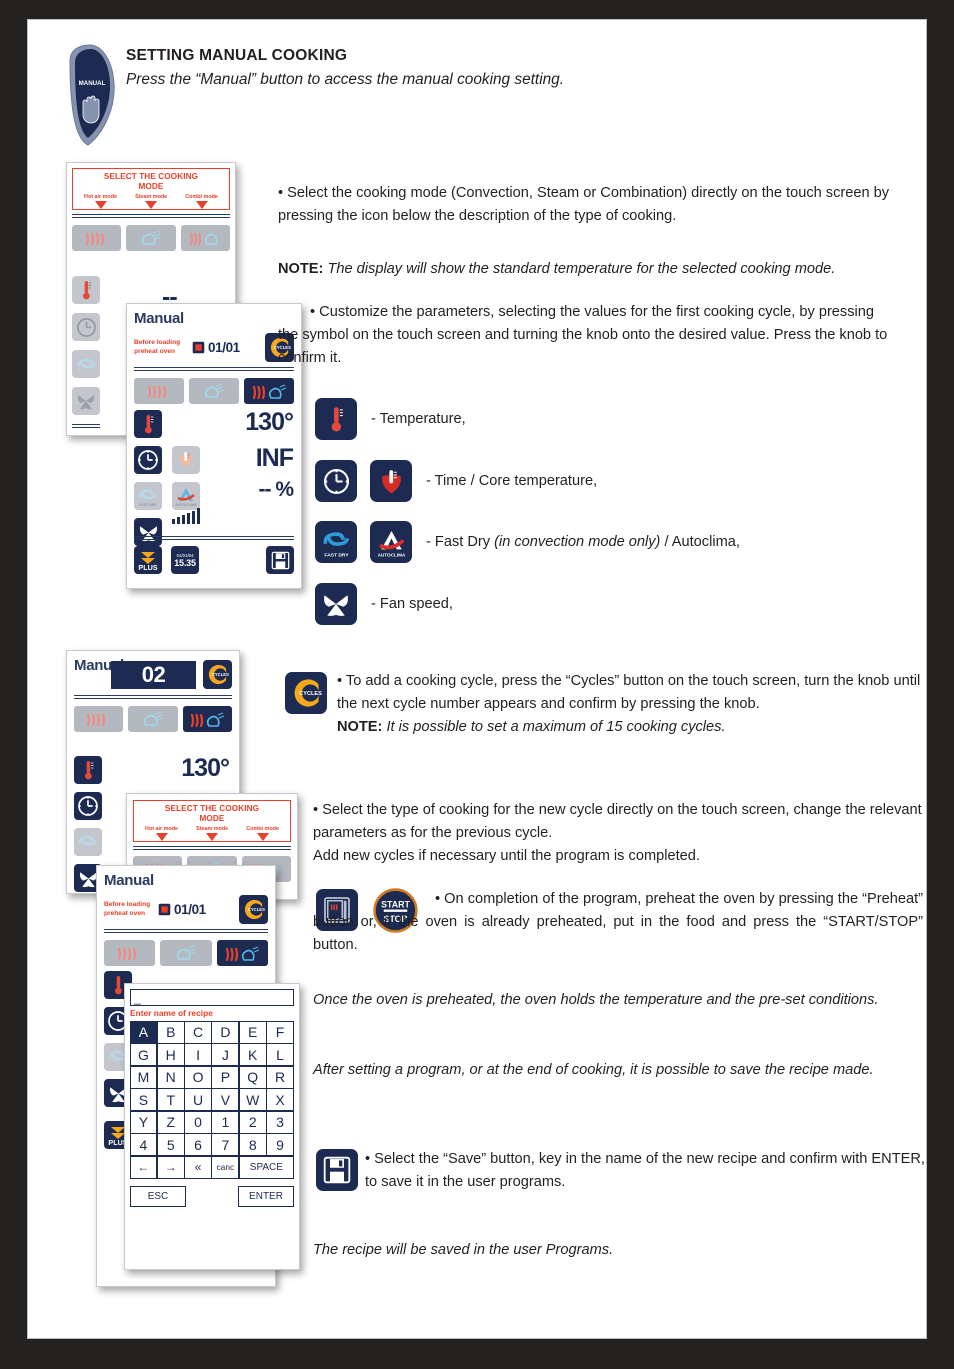 This screenshot has width=954, height=1369. I want to click on temperature-legend-button, so click(336, 419).